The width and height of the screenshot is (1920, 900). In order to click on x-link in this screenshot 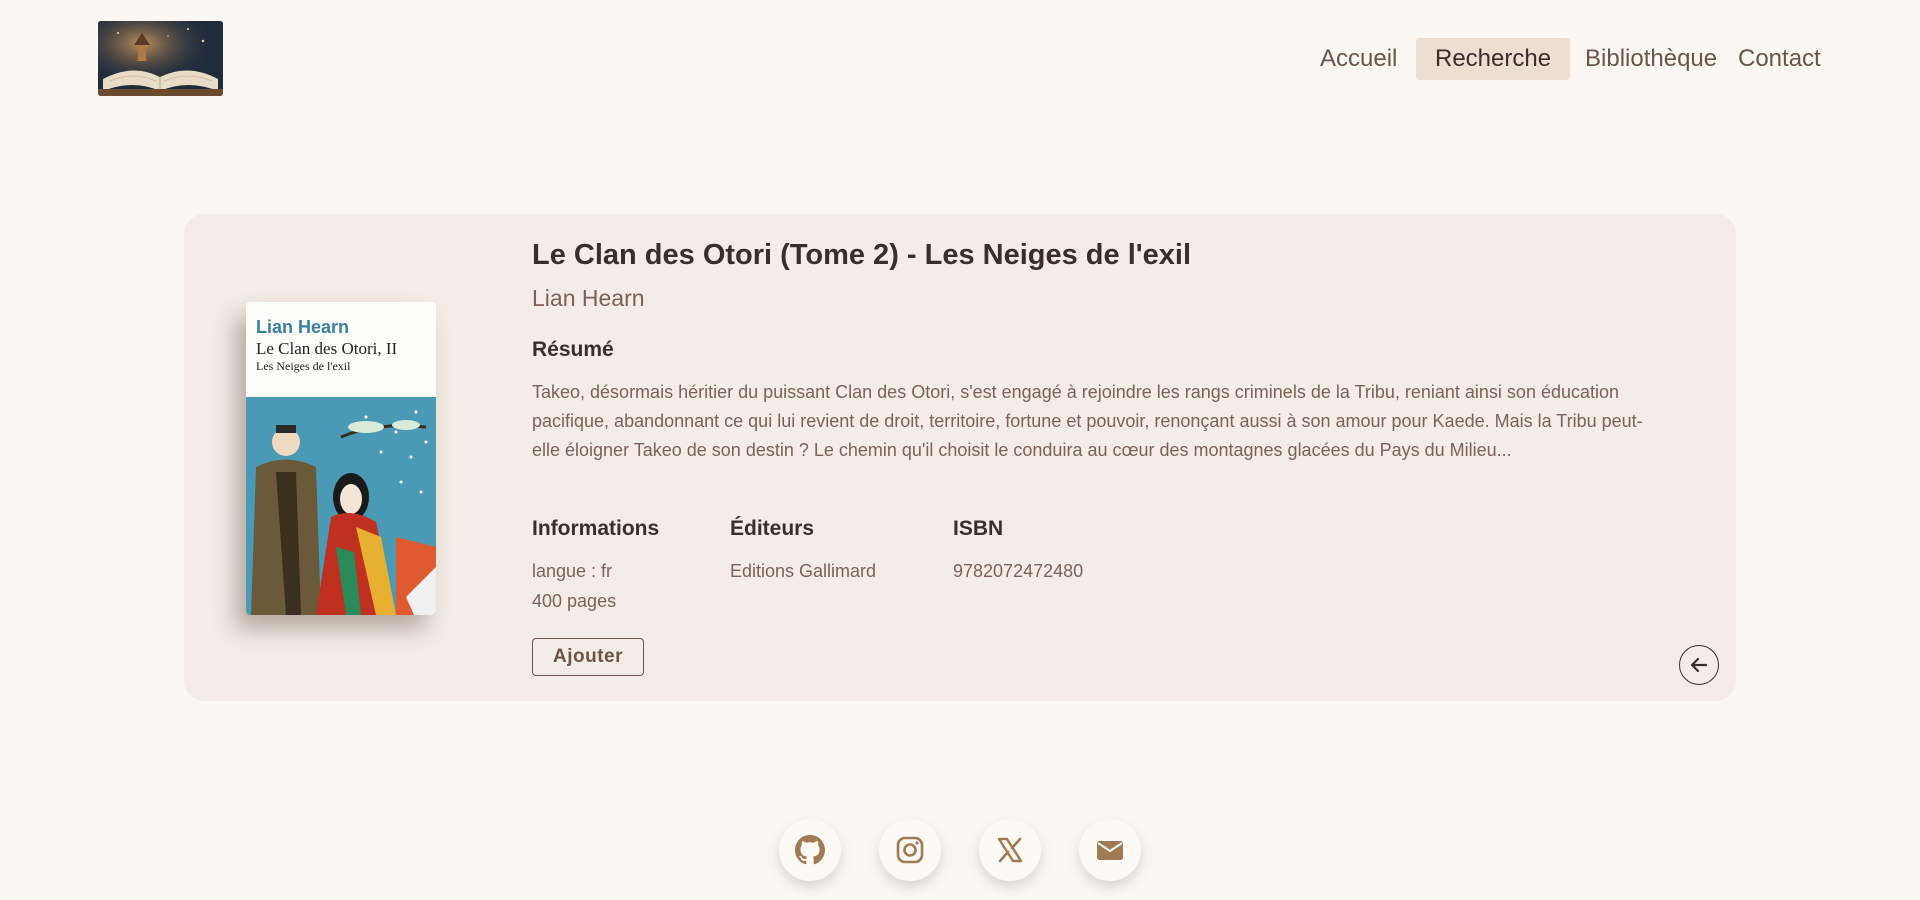, I will do `click(1010, 850)`.